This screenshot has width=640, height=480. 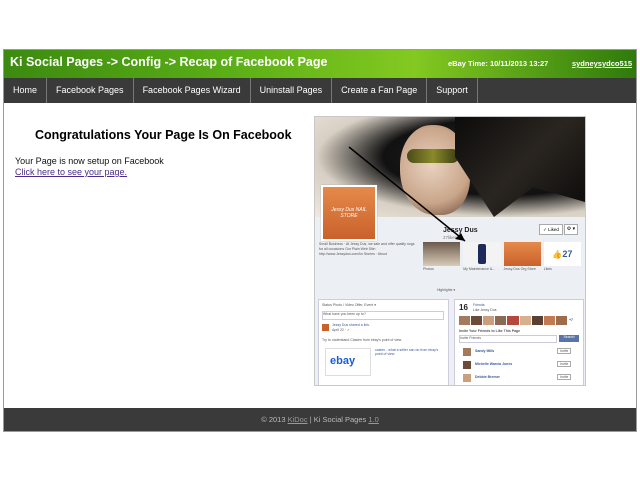 I want to click on invite-title: Invite Your Friends to Like This Page, so click(x=490, y=331).